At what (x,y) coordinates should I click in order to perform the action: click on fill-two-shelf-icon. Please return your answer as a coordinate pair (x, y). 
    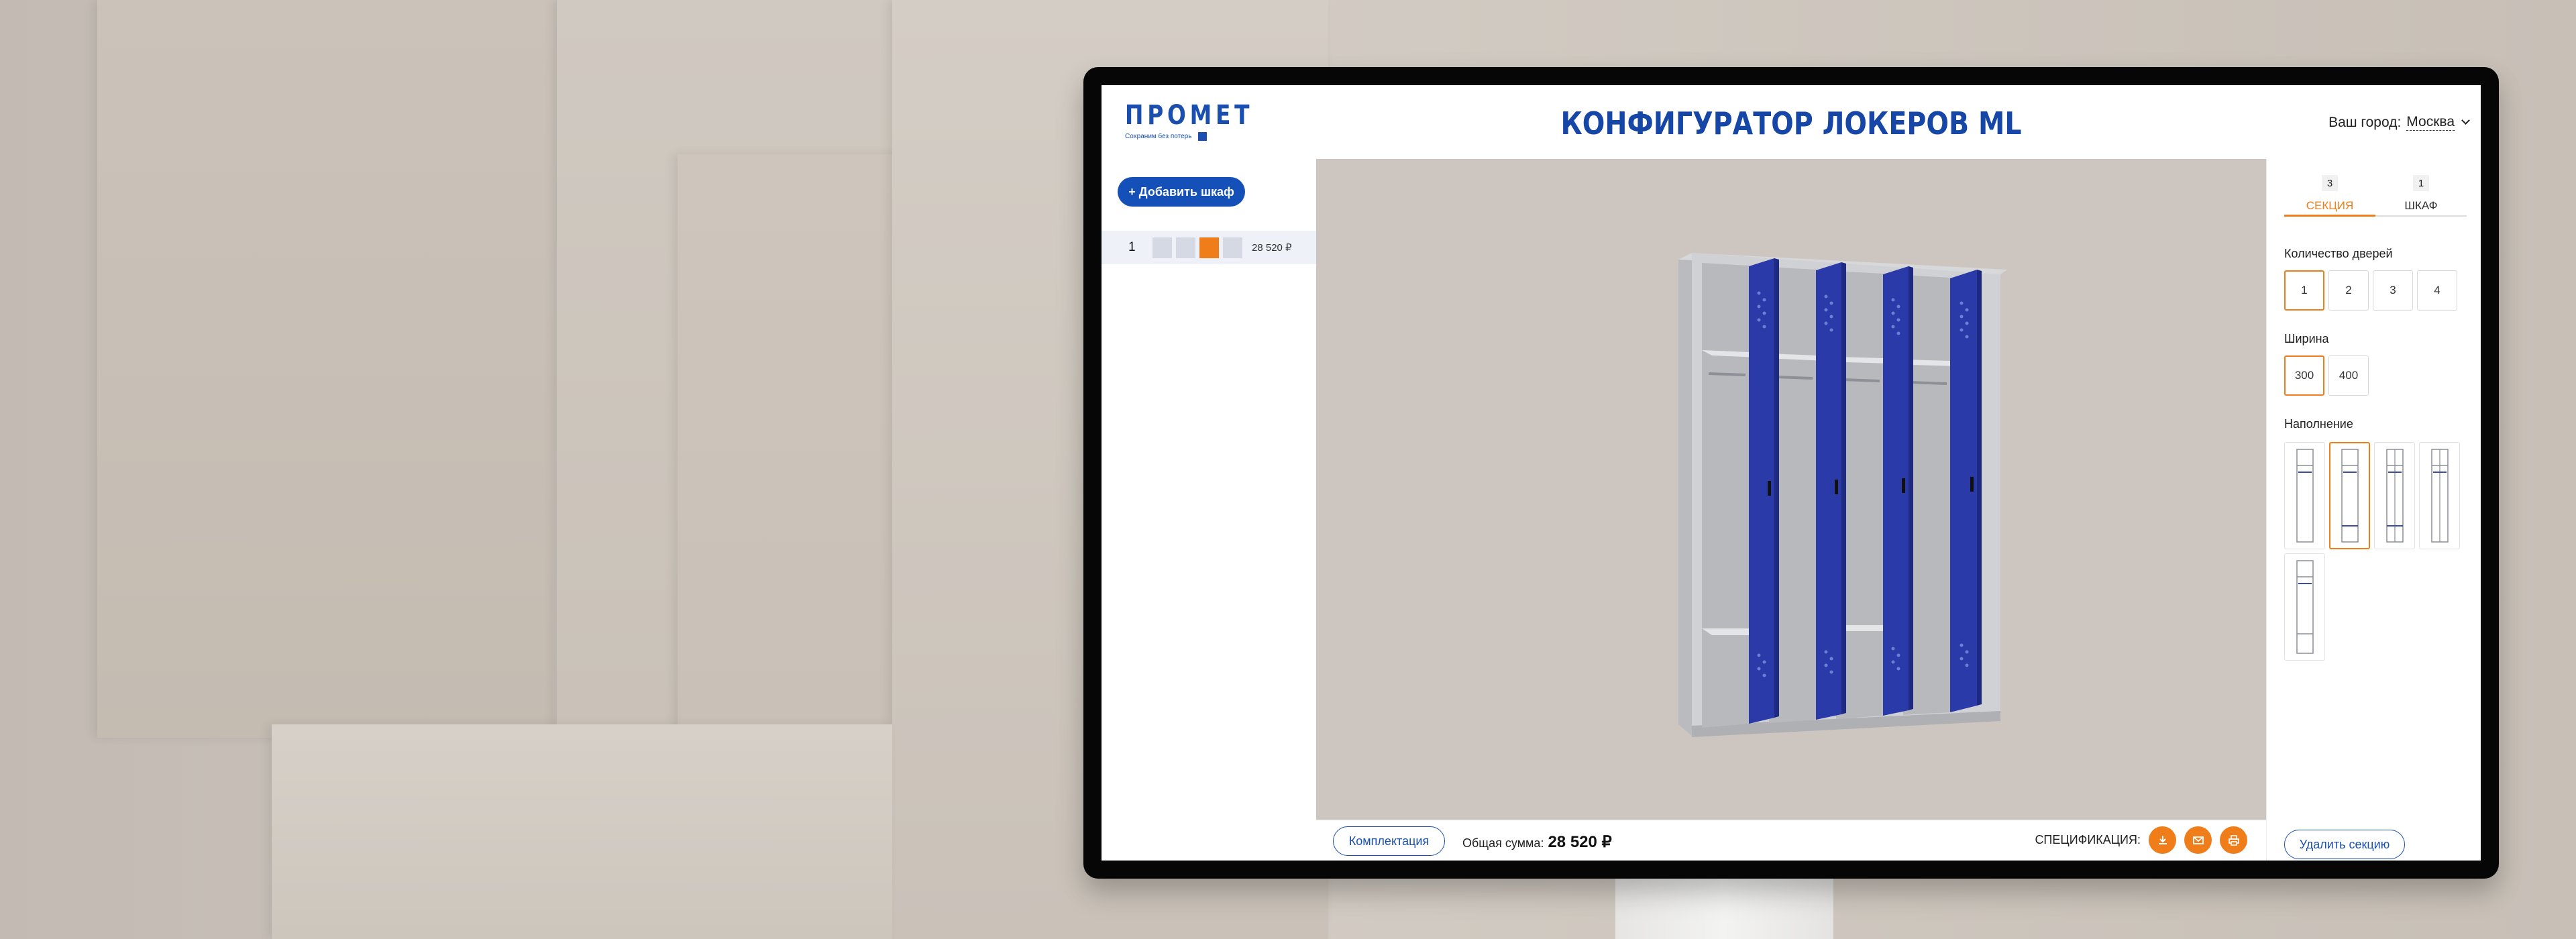
    Looking at the image, I should click on (2305, 607).